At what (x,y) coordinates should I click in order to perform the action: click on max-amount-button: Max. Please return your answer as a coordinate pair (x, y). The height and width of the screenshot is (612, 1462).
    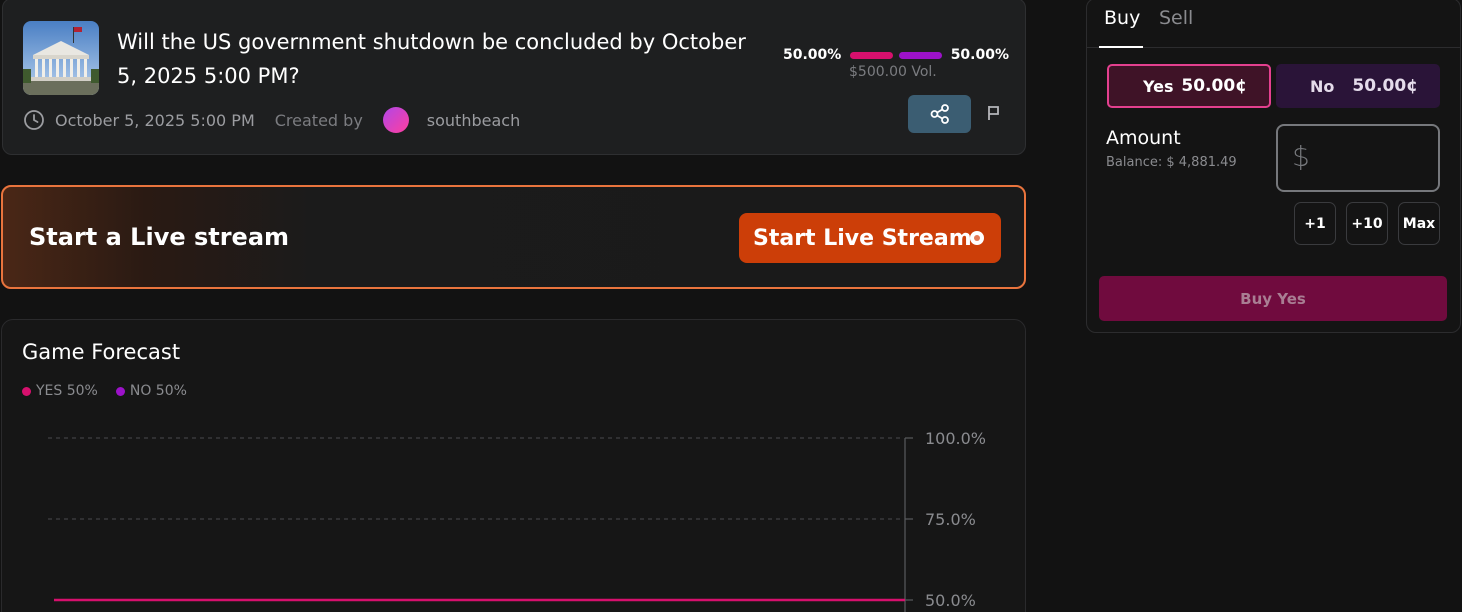
    Looking at the image, I should click on (1419, 223).